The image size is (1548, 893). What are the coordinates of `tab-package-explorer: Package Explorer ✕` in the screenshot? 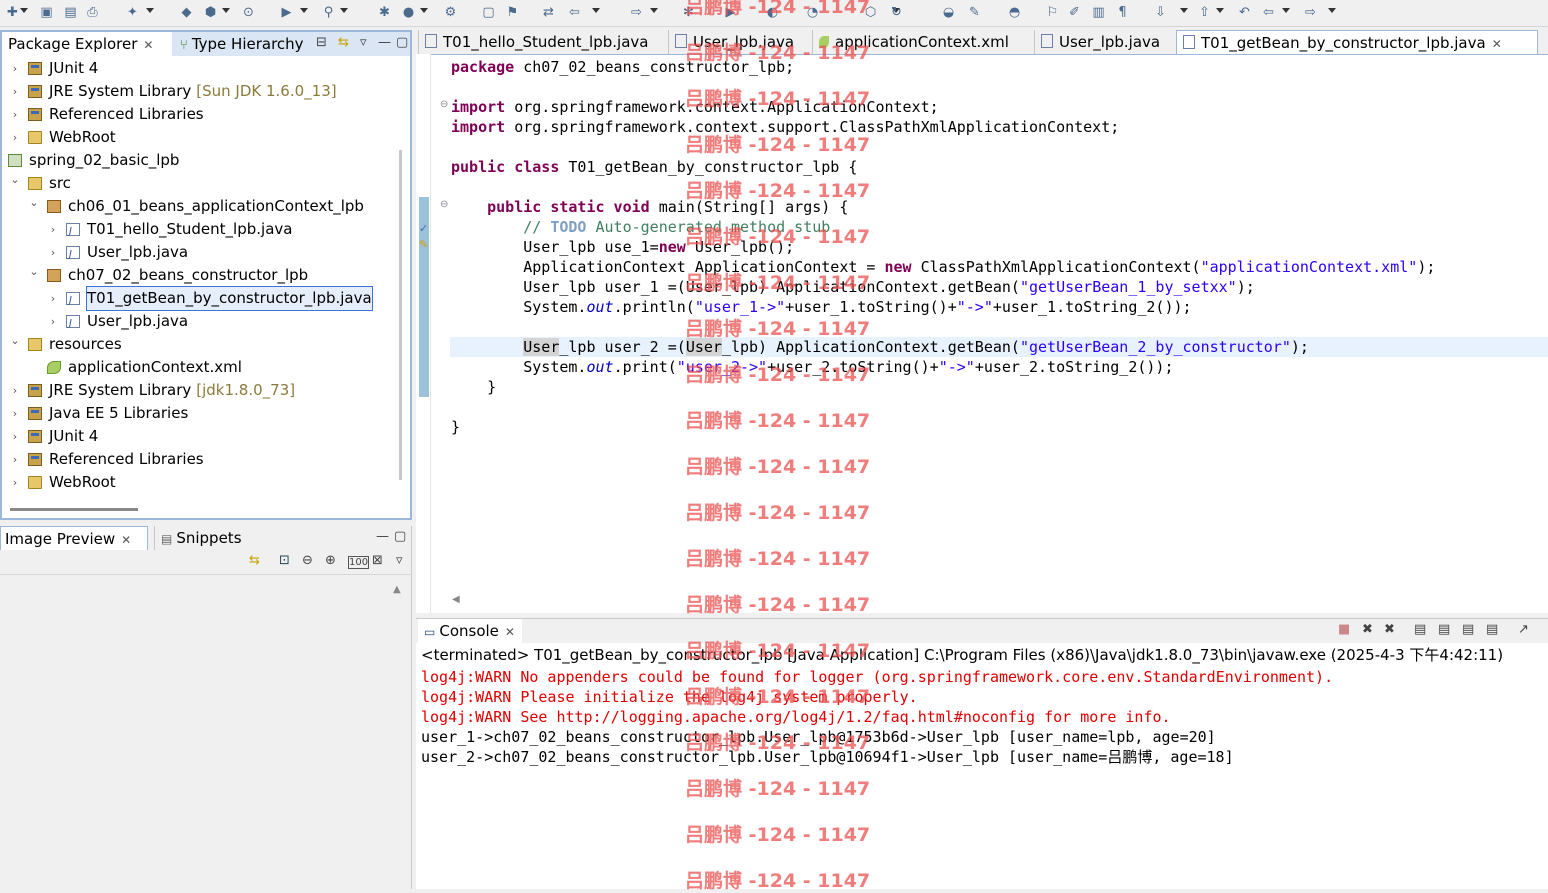 It's located at (87, 44).